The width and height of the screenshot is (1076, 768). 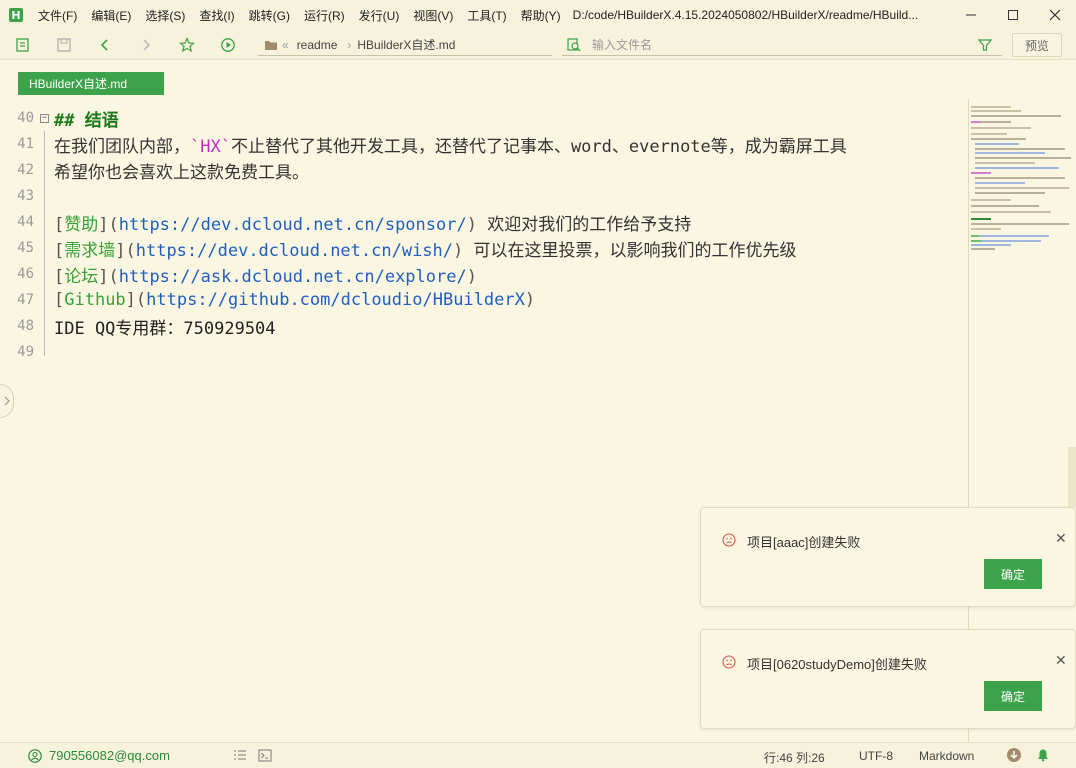 I want to click on line-number: 43, so click(x=25, y=196).